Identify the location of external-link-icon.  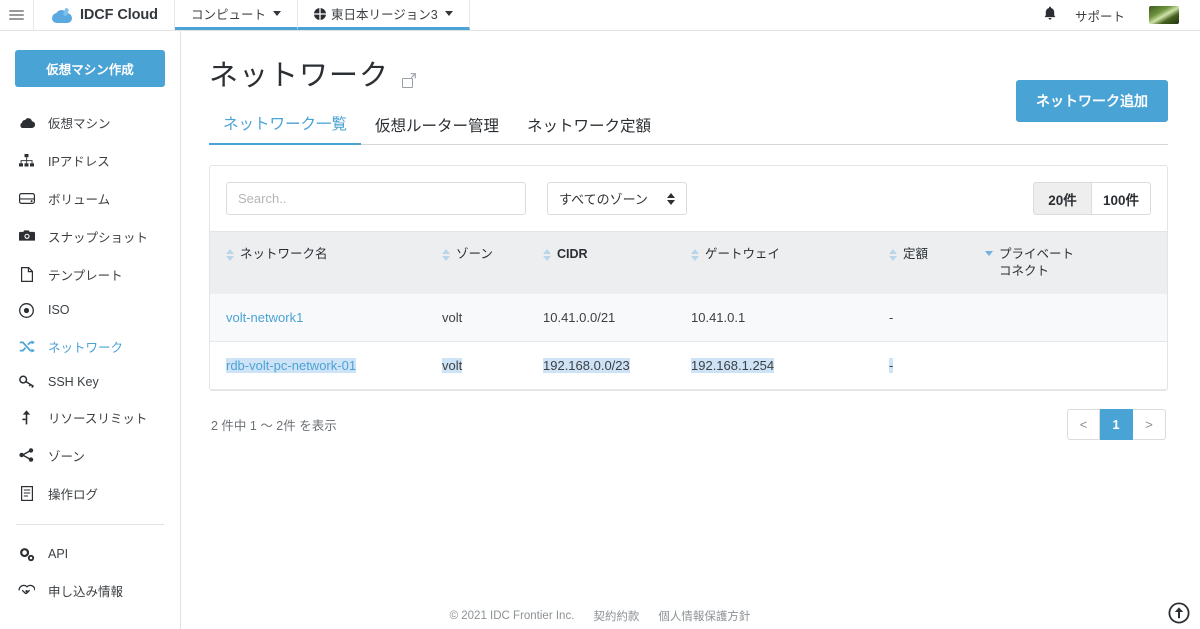
(409, 80).